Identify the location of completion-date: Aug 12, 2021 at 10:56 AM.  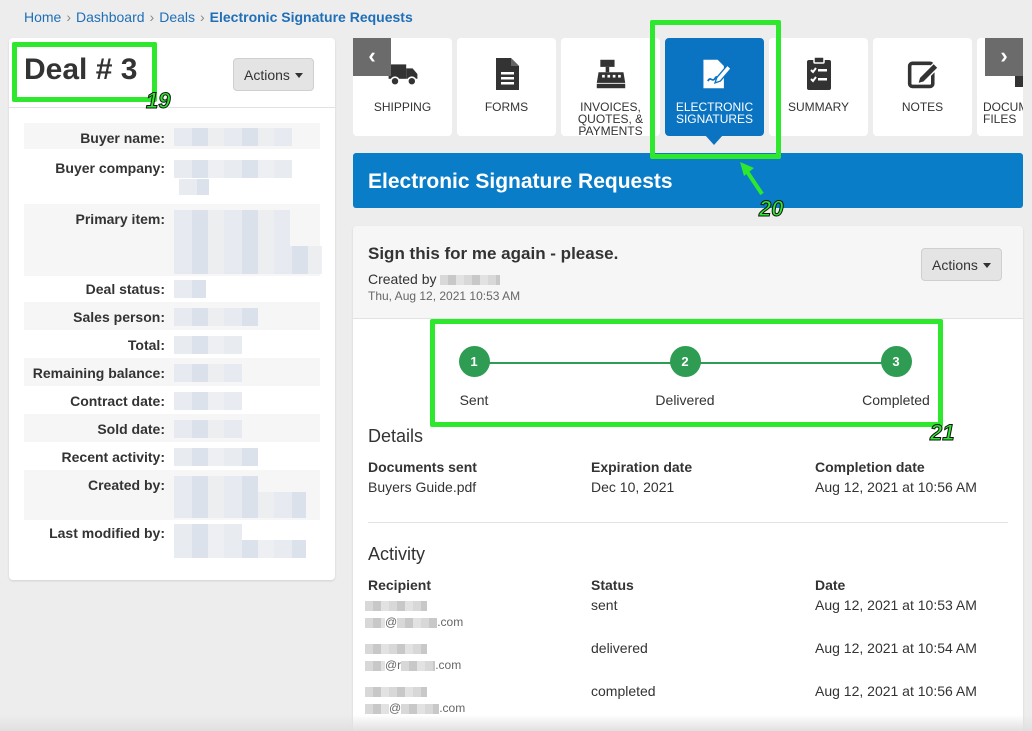
(896, 487).